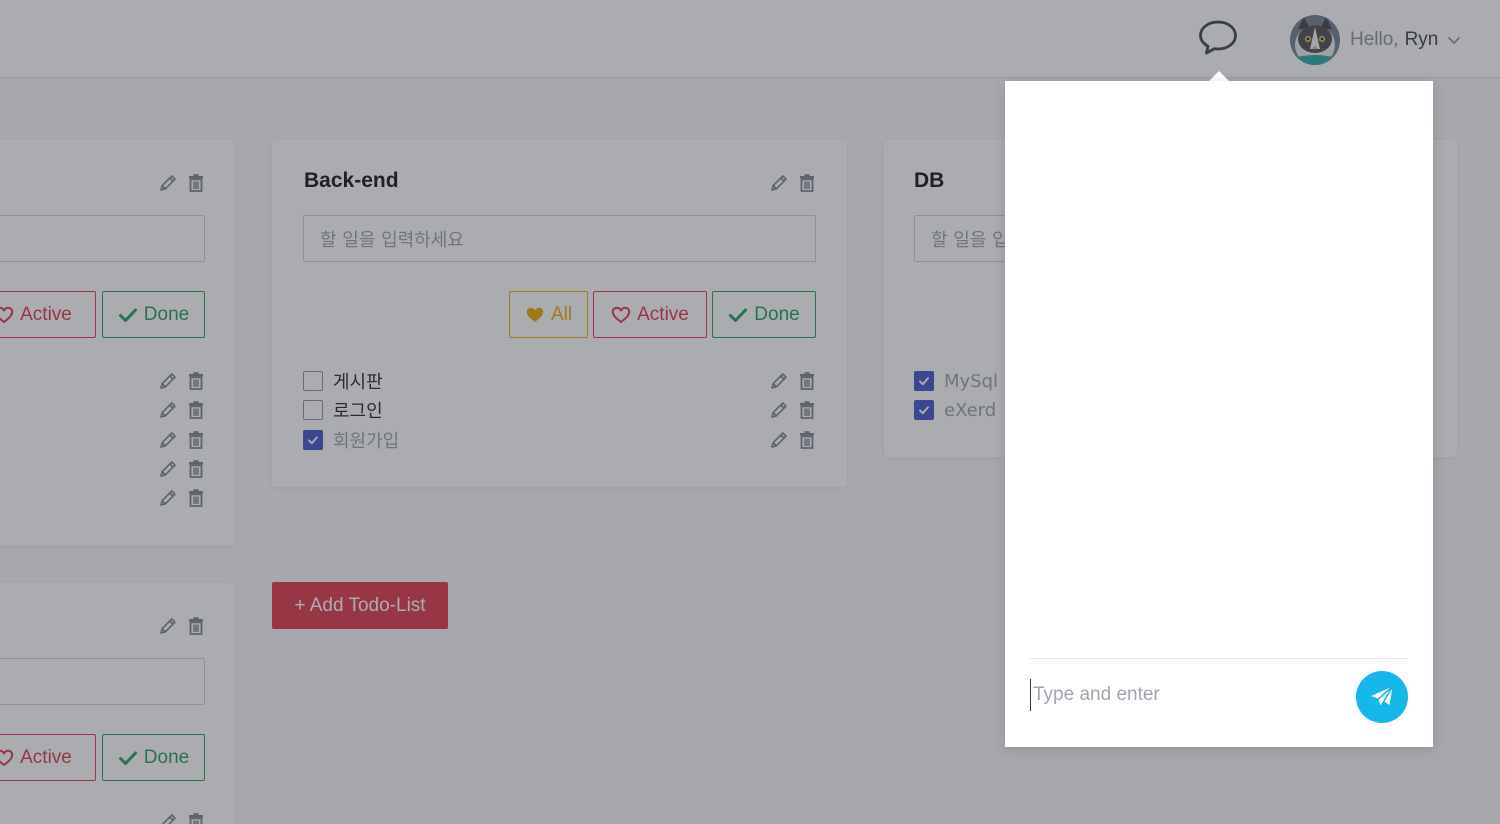  Describe the element at coordinates (1190, 695) in the screenshot. I see `chat-message-input` at that location.